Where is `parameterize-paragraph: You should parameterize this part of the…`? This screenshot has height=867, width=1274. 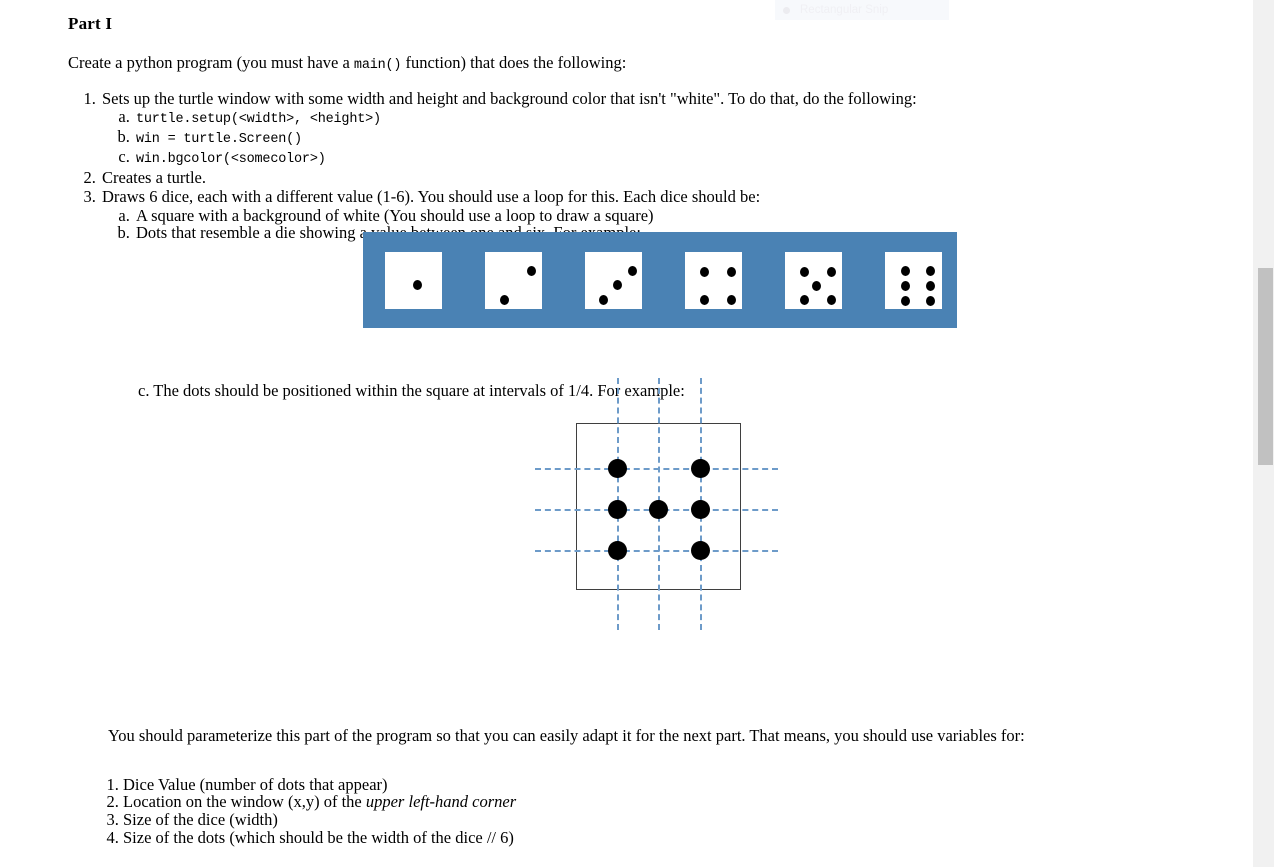
parameterize-paragraph: You should parameterize this part of the… is located at coordinates (566, 736).